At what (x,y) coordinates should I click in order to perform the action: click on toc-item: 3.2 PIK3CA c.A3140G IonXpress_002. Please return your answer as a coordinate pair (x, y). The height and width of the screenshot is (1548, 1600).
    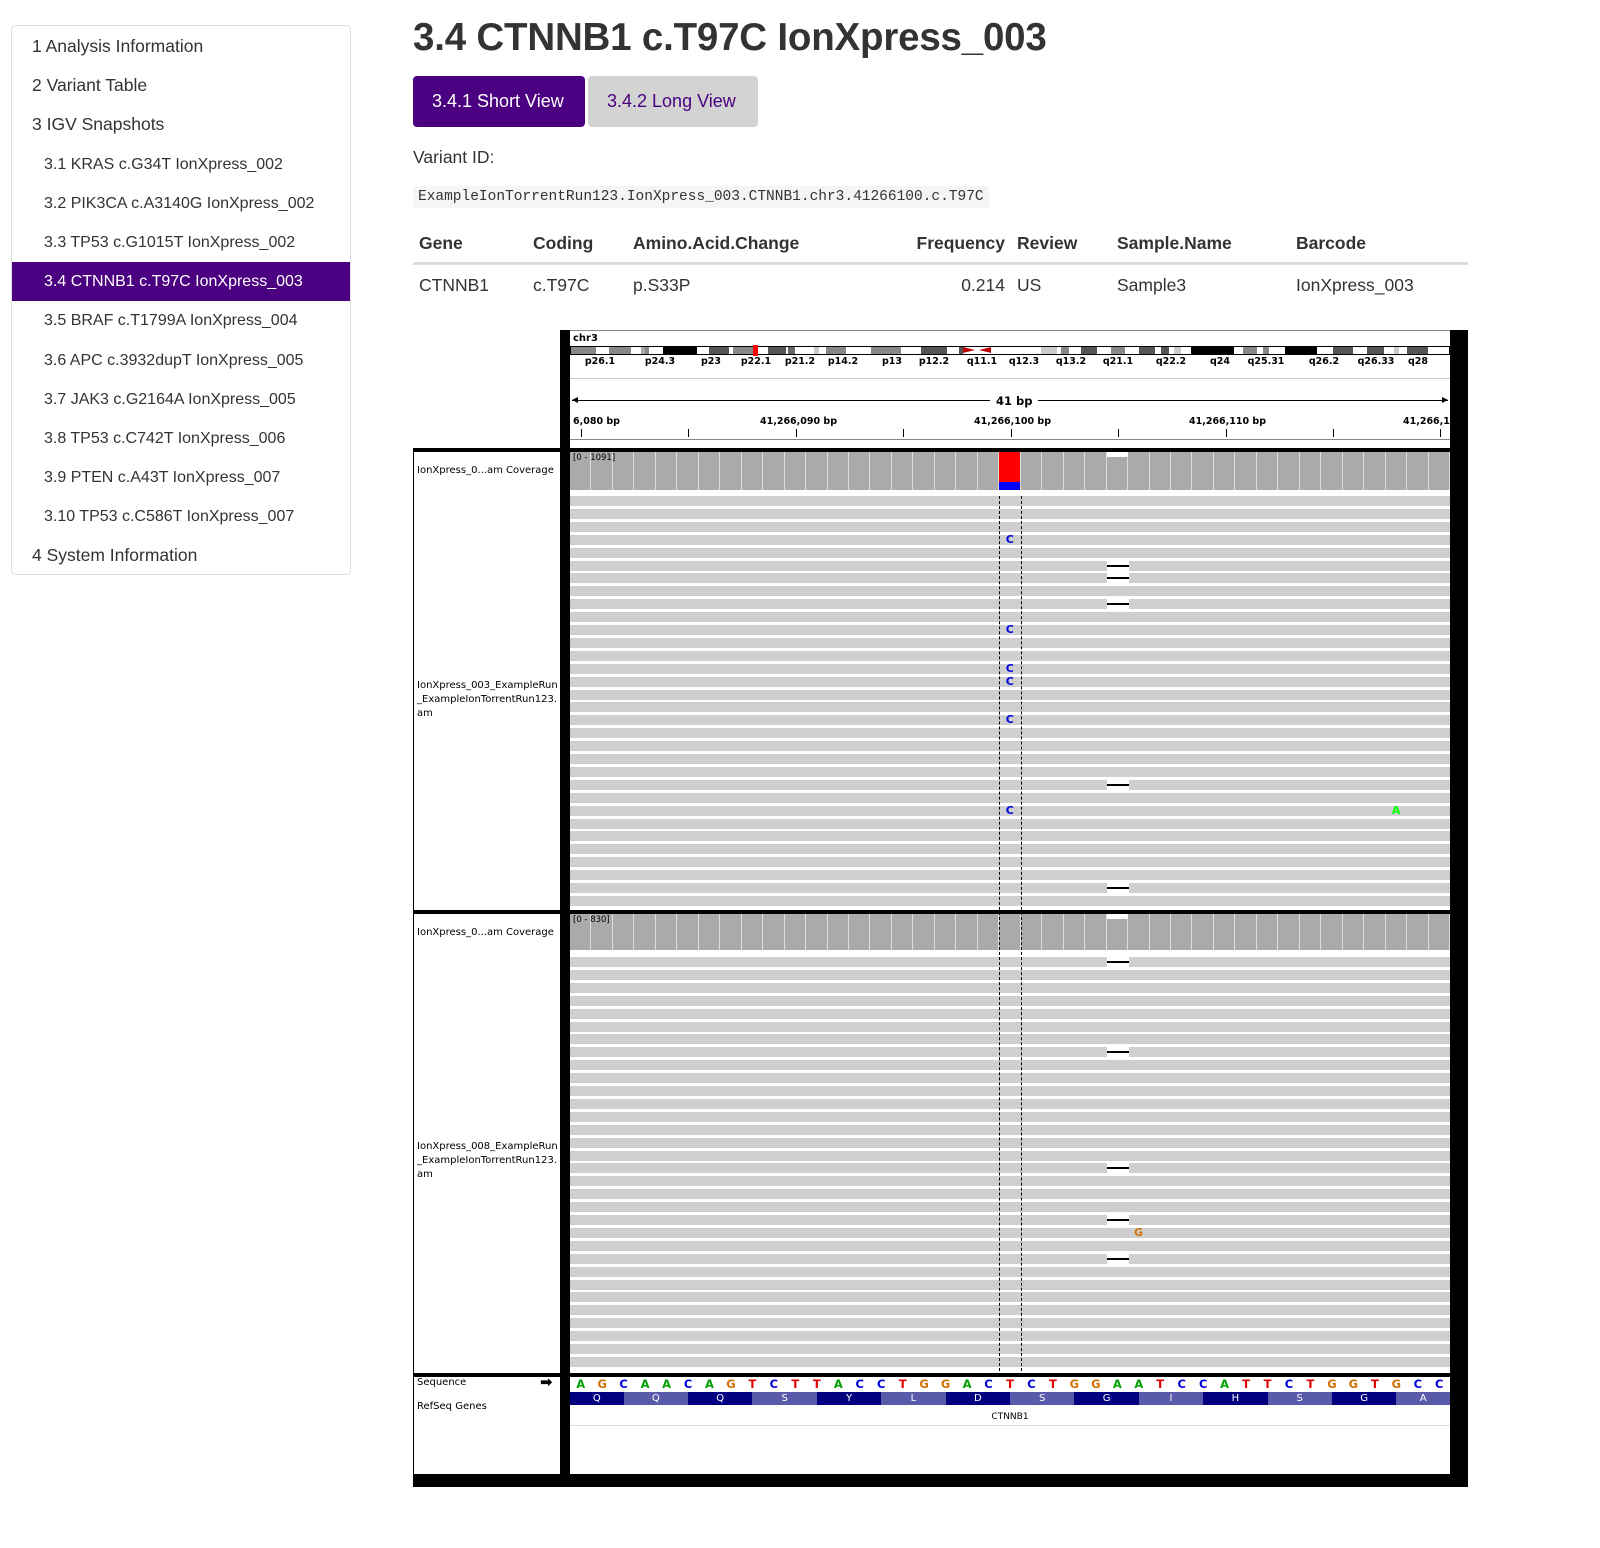
    Looking at the image, I should click on (181, 203).